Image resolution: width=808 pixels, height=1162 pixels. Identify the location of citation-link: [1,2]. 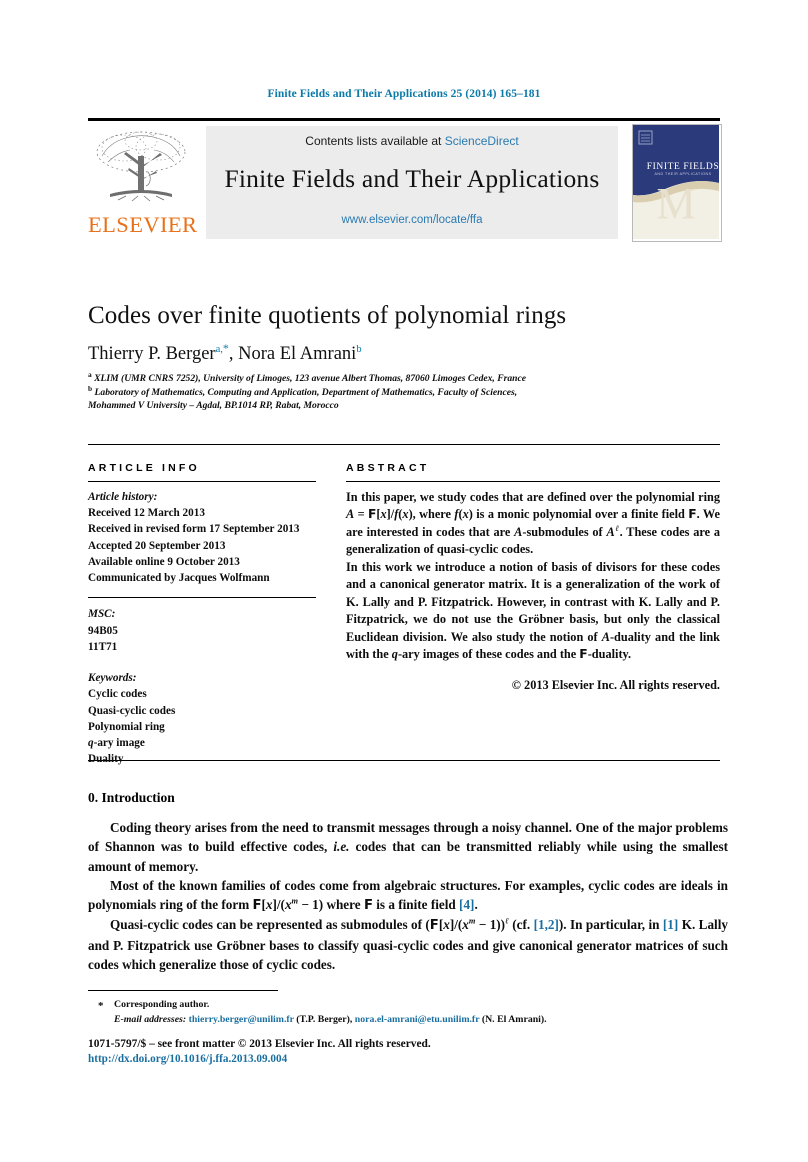
(546, 924).